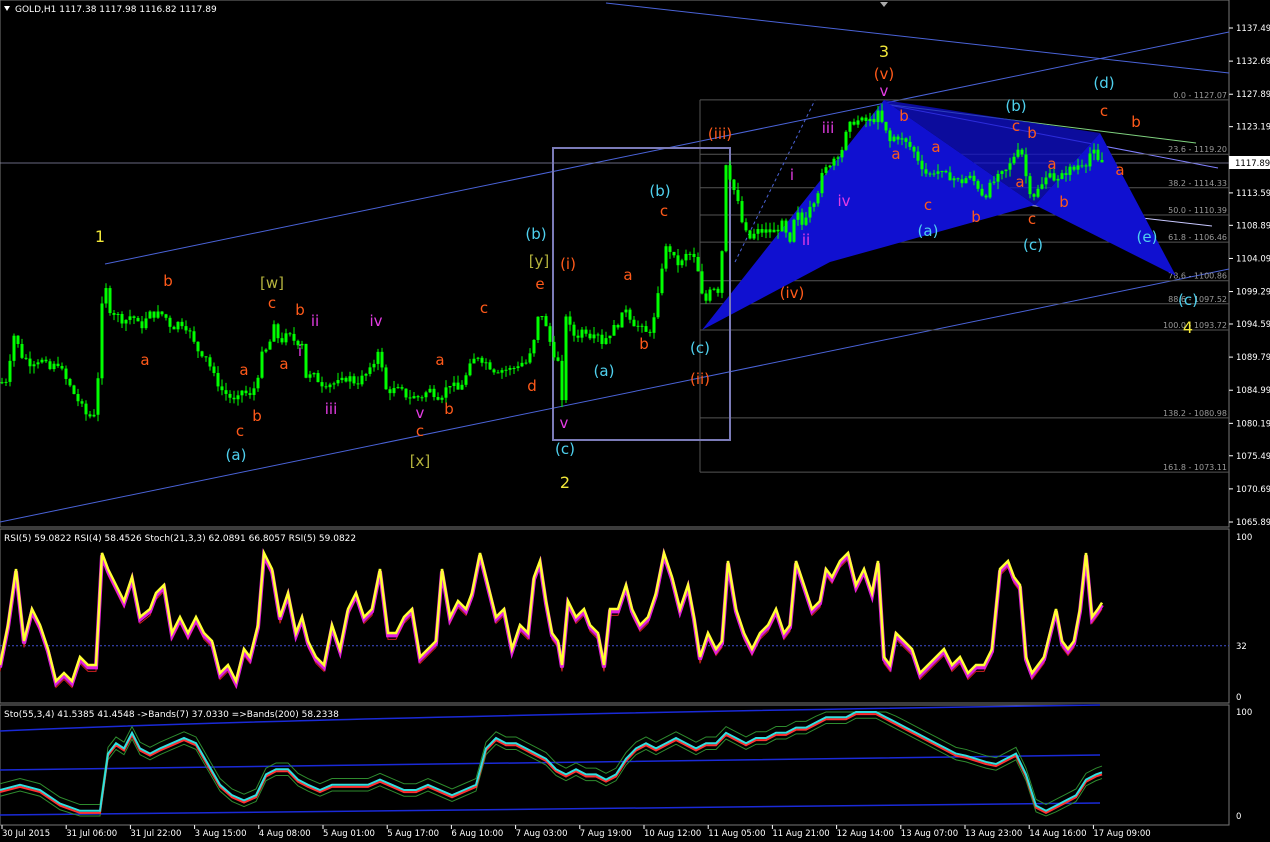 This screenshot has height=842, width=1270. I want to click on wave-label: v, so click(884, 91).